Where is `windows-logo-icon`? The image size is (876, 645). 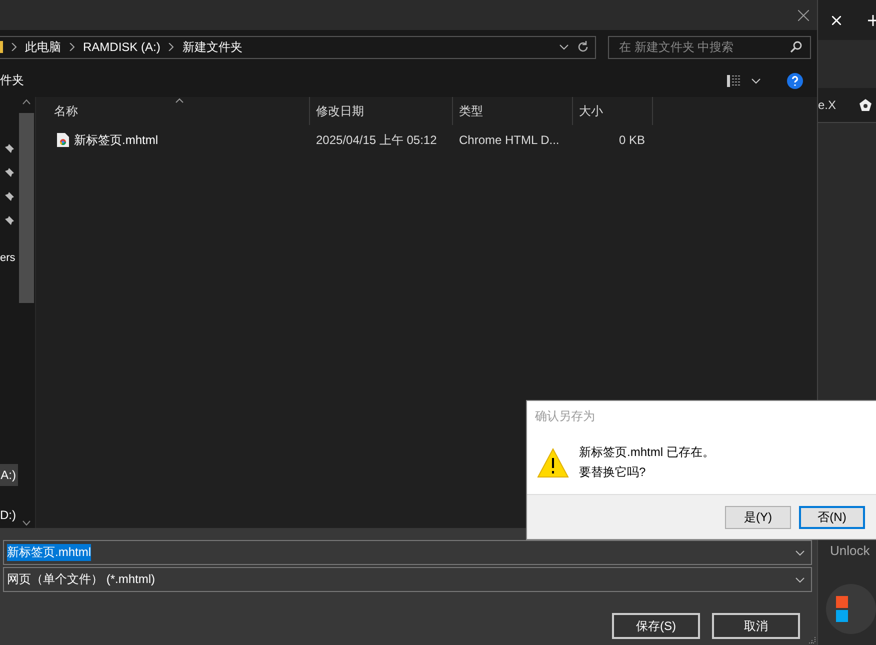 windows-logo-icon is located at coordinates (842, 609).